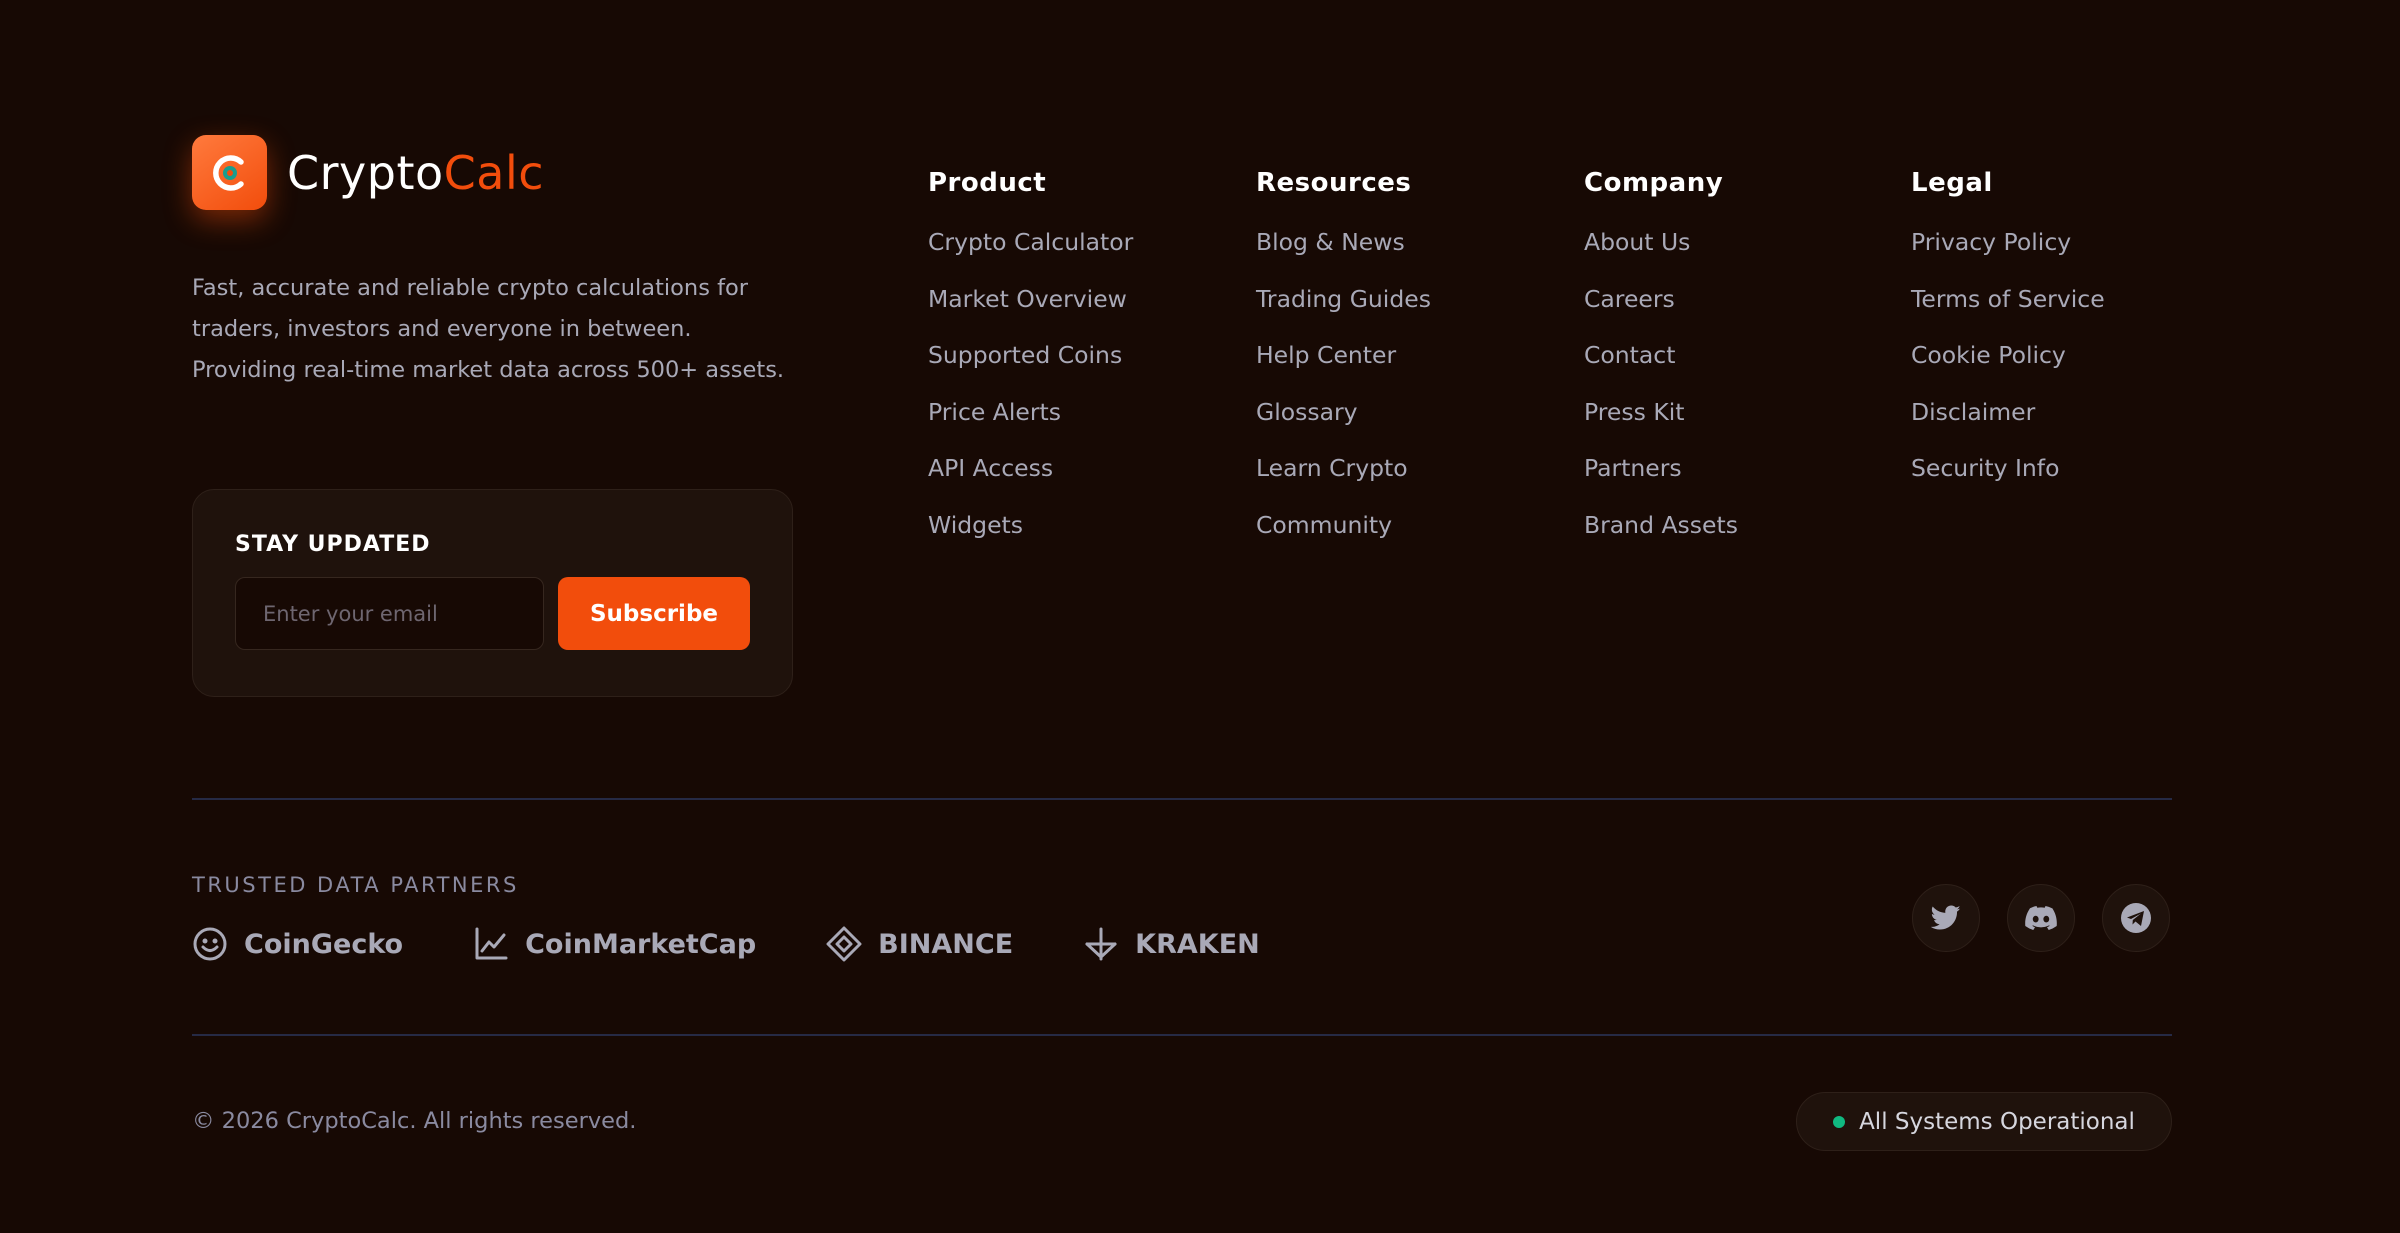 The height and width of the screenshot is (1233, 2400). What do you see at coordinates (1025, 355) in the screenshot?
I see `footer-link: Supported Coins` at bounding box center [1025, 355].